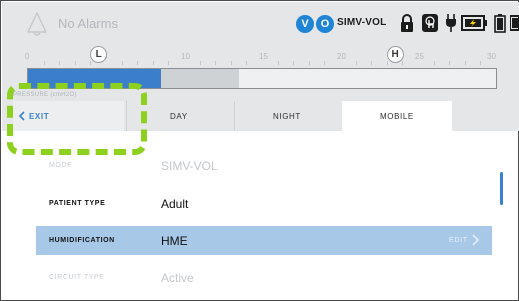  What do you see at coordinates (77, 277) in the screenshot?
I see `circuit-type-label: CIRCUIT TYPE` at bounding box center [77, 277].